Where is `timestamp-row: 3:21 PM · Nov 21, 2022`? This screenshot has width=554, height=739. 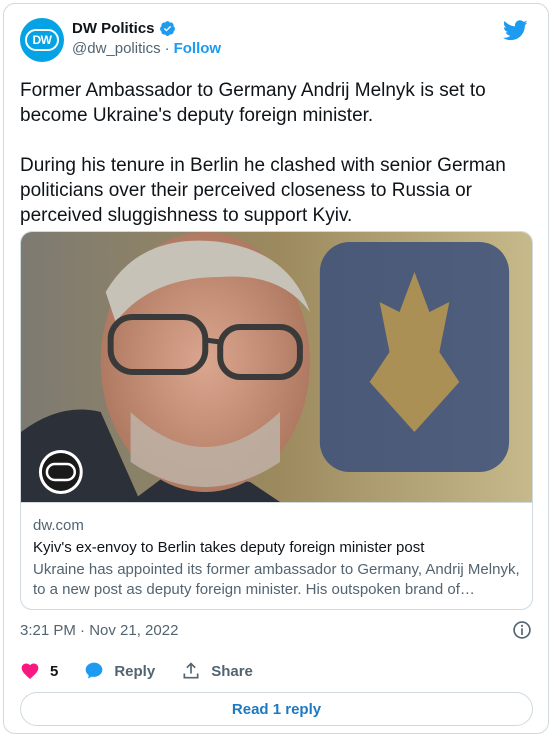 timestamp-row: 3:21 PM · Nov 21, 2022 is located at coordinates (276, 630).